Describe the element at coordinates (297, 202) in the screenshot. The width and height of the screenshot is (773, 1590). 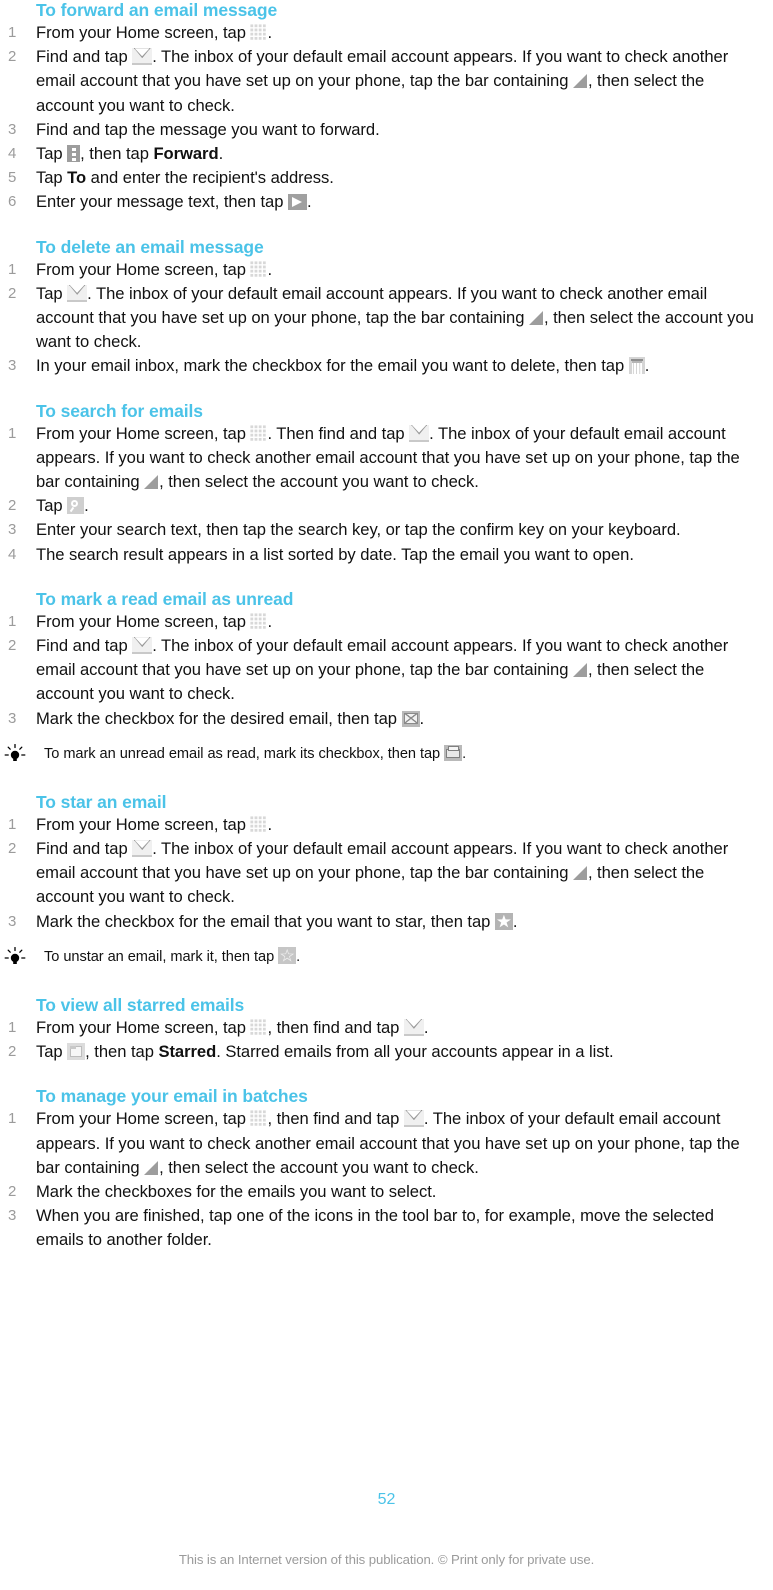
I see `send-icon` at that location.